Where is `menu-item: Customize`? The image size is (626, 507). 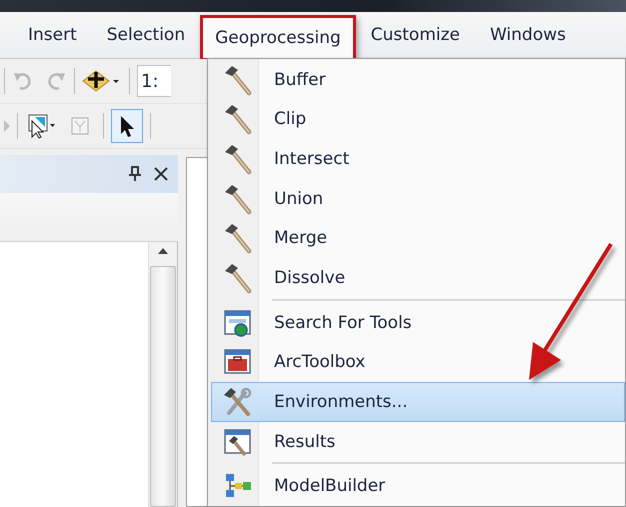
menu-item: Customize is located at coordinates (415, 35).